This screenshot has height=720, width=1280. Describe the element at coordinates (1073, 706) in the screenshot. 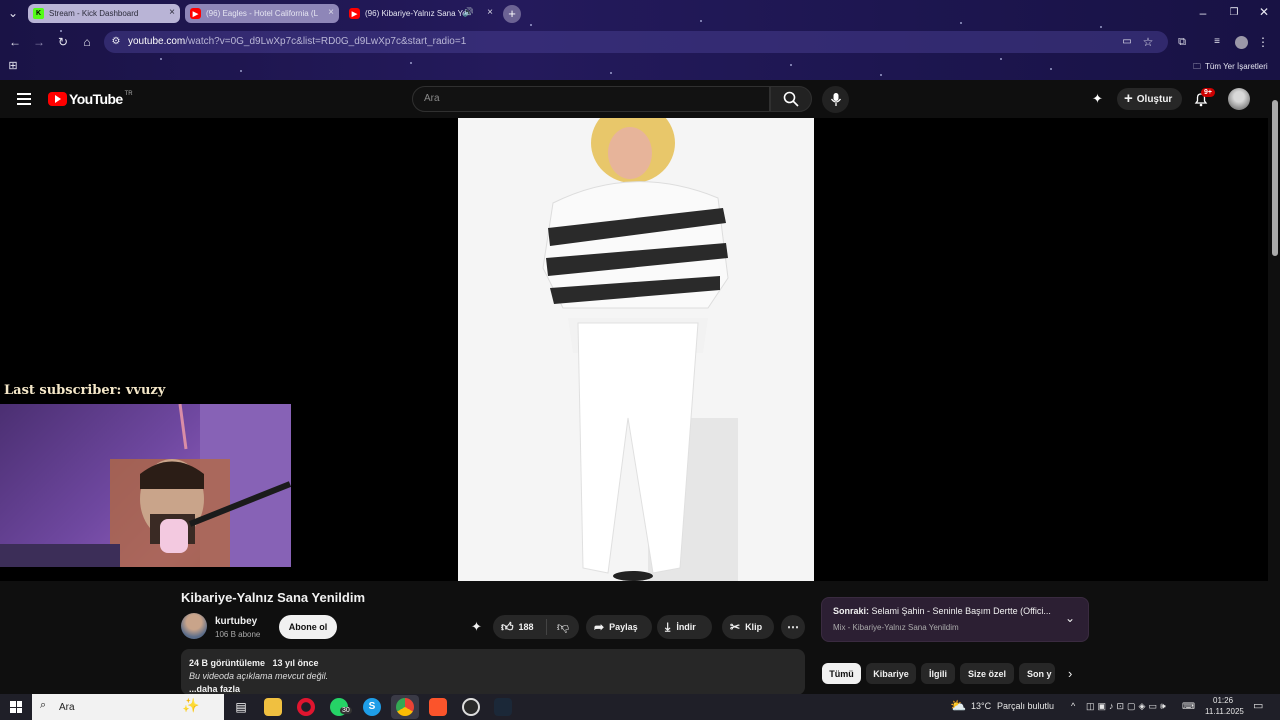

I see `tray-chevron-icon: ^` at that location.